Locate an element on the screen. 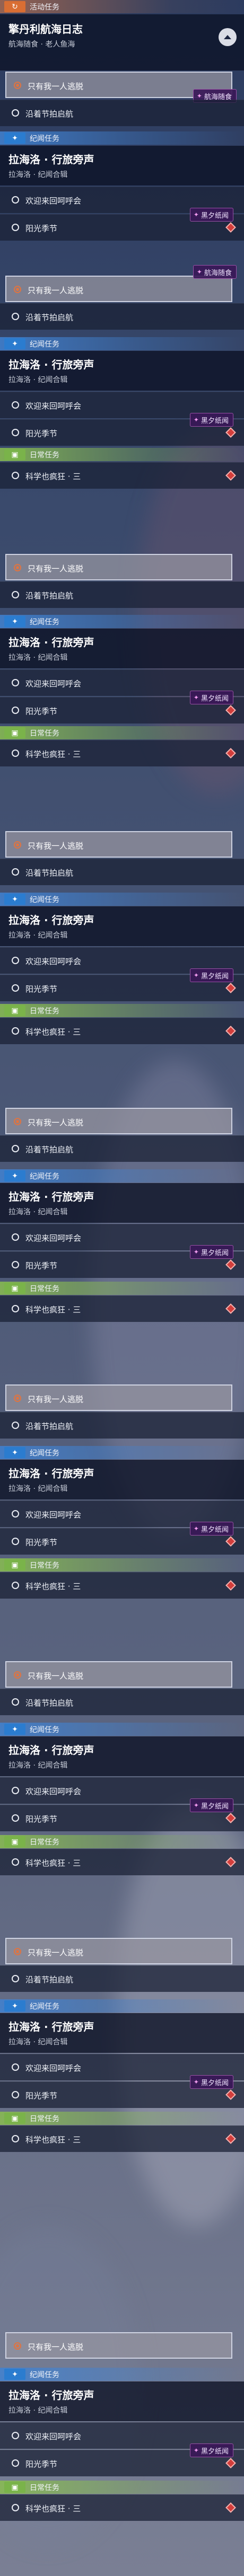 This screenshot has width=244, height=2576. event-quest-title-card: 擎丹利航海日志 航海随食 · 老人鱼海 is located at coordinates (122, 42).